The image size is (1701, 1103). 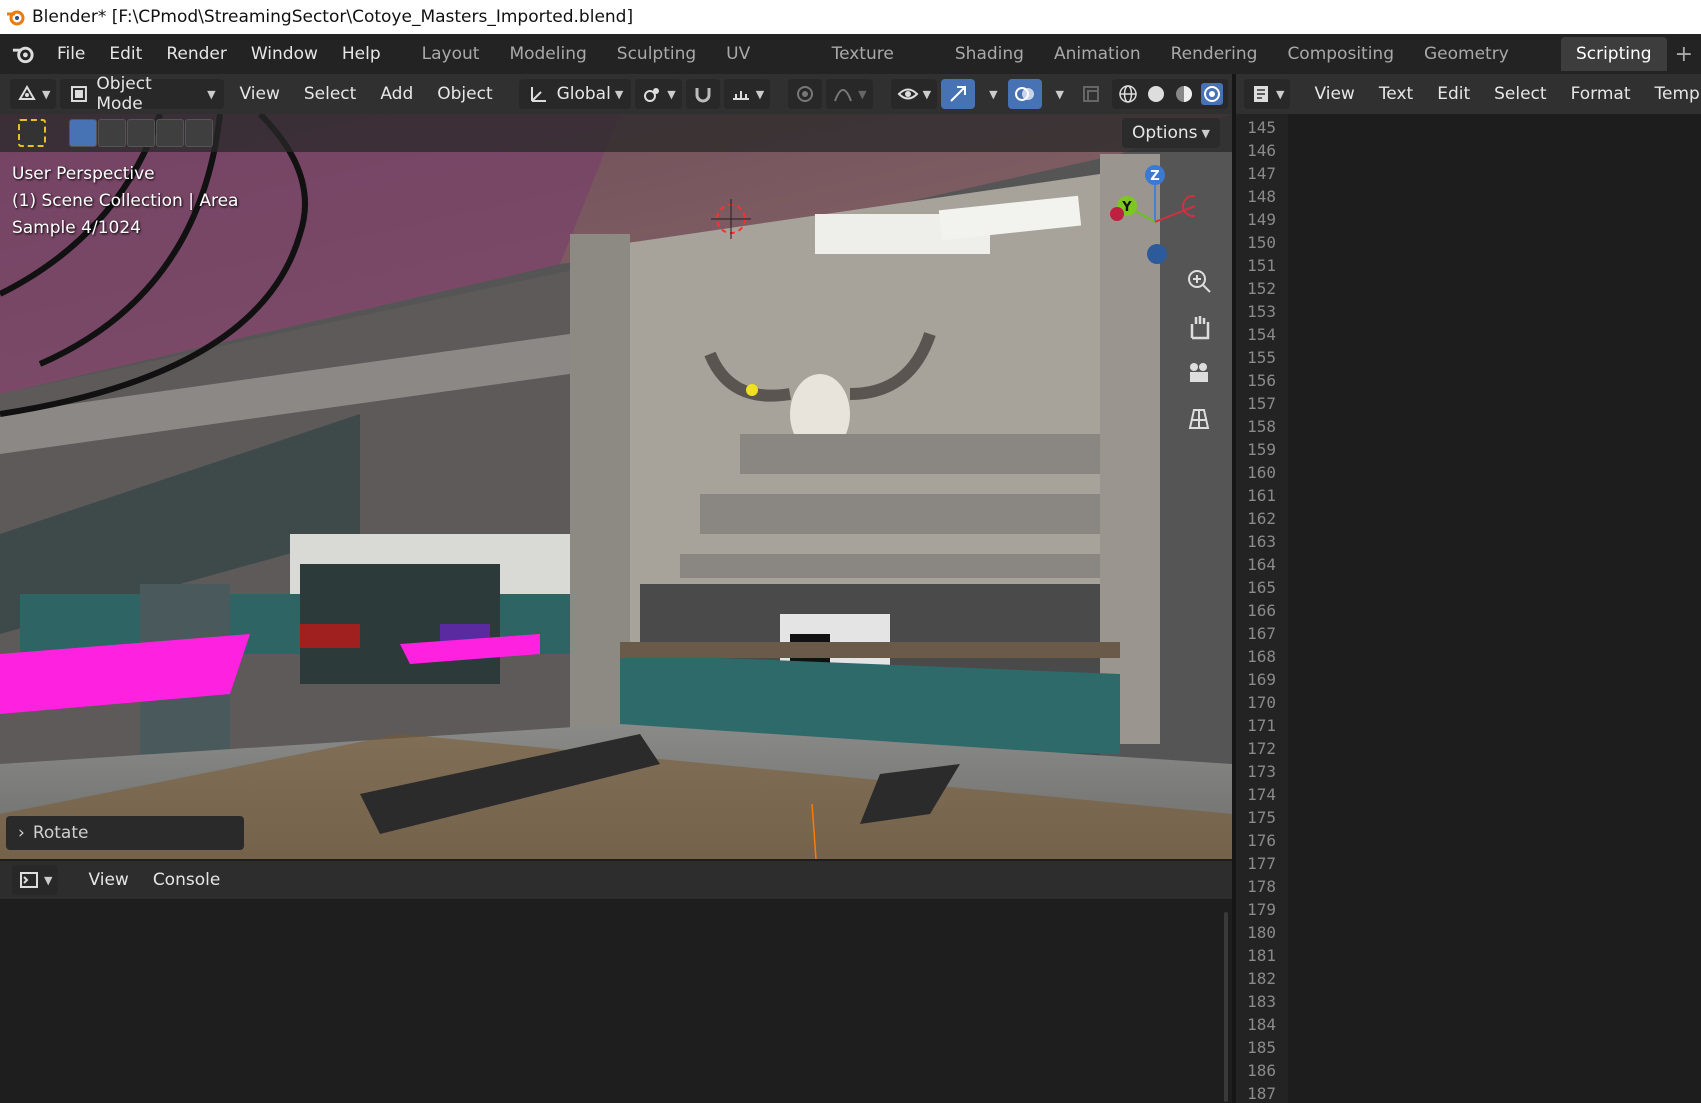 What do you see at coordinates (1170, 94) in the screenshot?
I see `shading-mode-group` at bounding box center [1170, 94].